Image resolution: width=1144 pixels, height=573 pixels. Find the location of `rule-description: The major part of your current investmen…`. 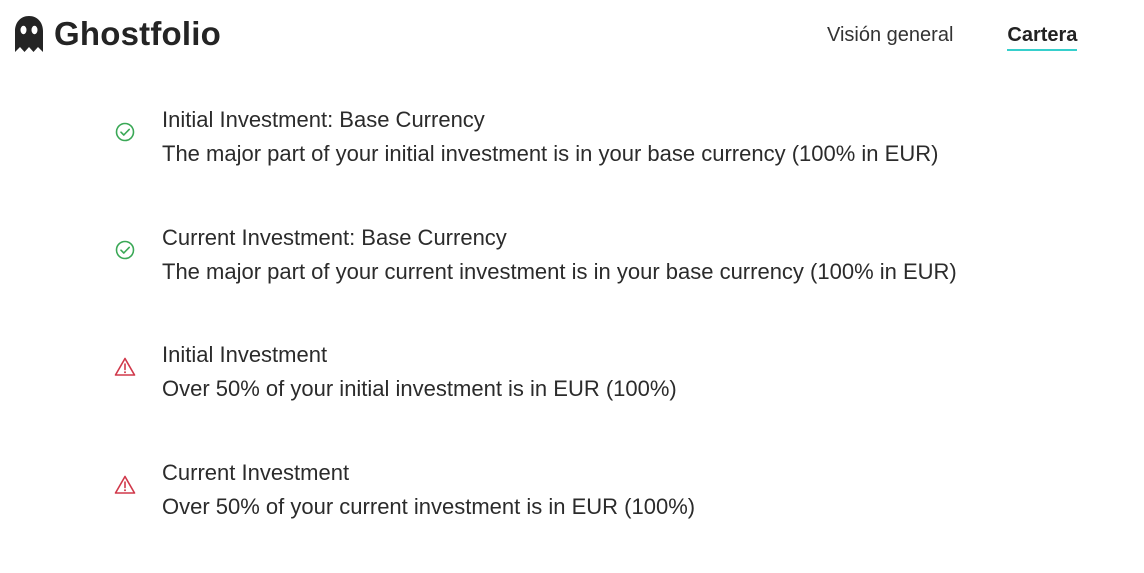

rule-description: The major part of your current investmen… is located at coordinates (559, 272).